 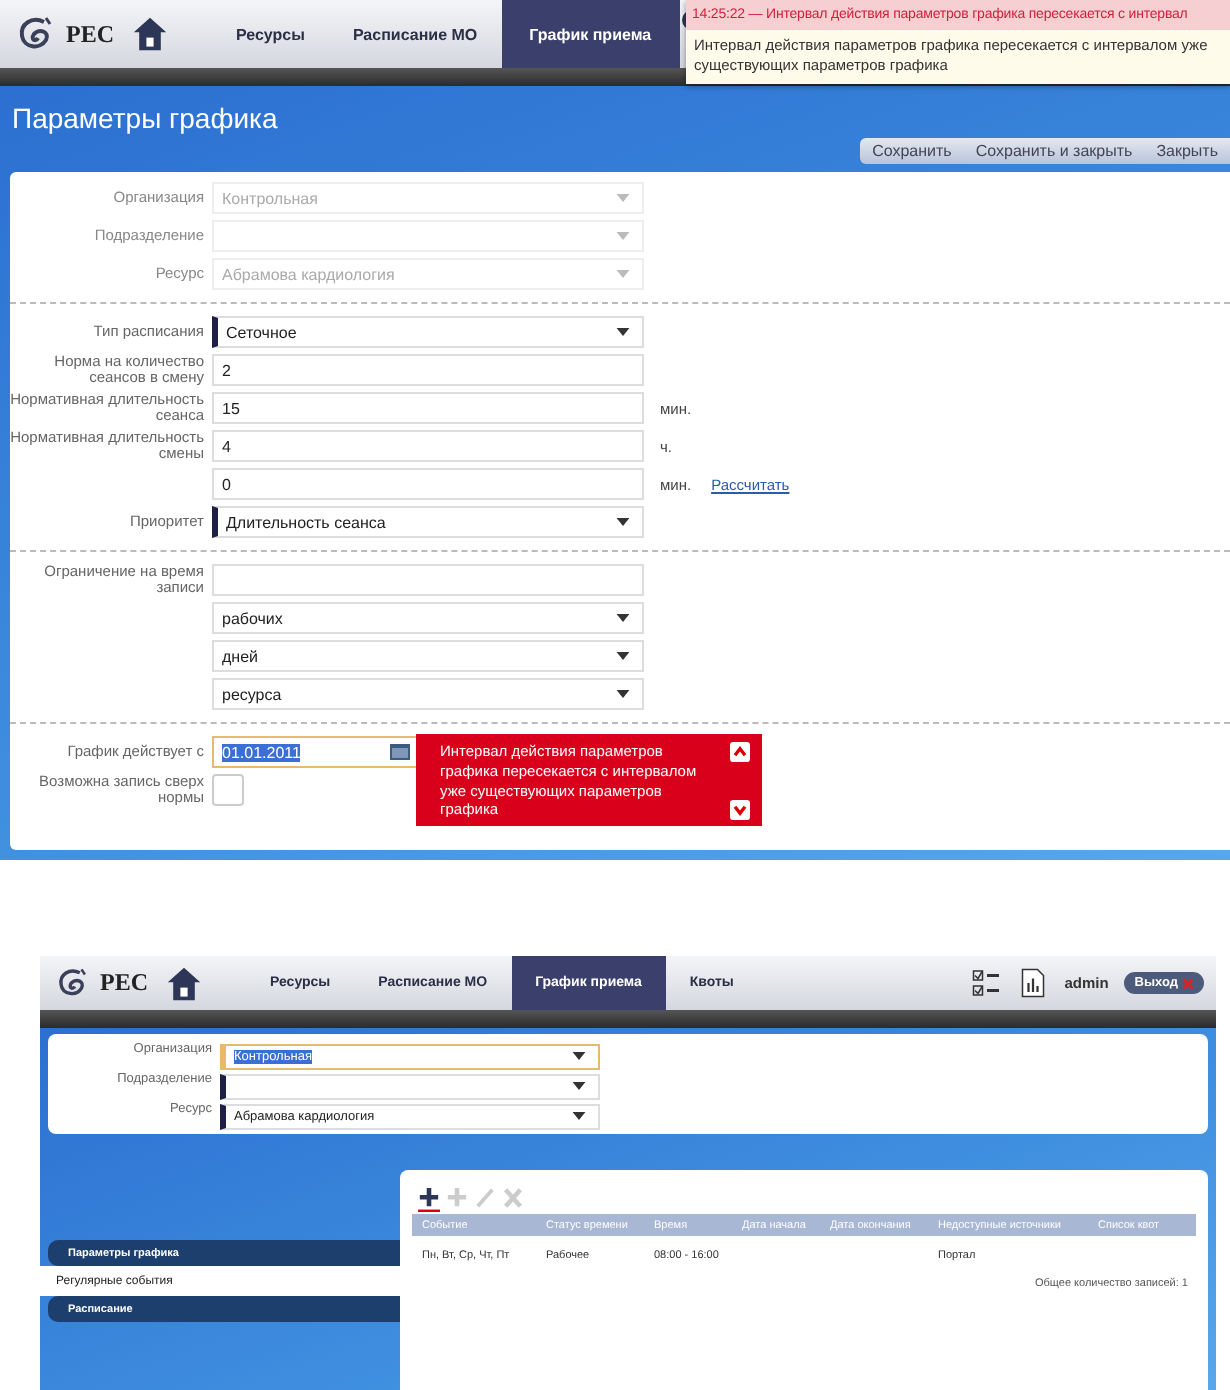 I want to click on page-title: Параметры графика, so click(x=145, y=117).